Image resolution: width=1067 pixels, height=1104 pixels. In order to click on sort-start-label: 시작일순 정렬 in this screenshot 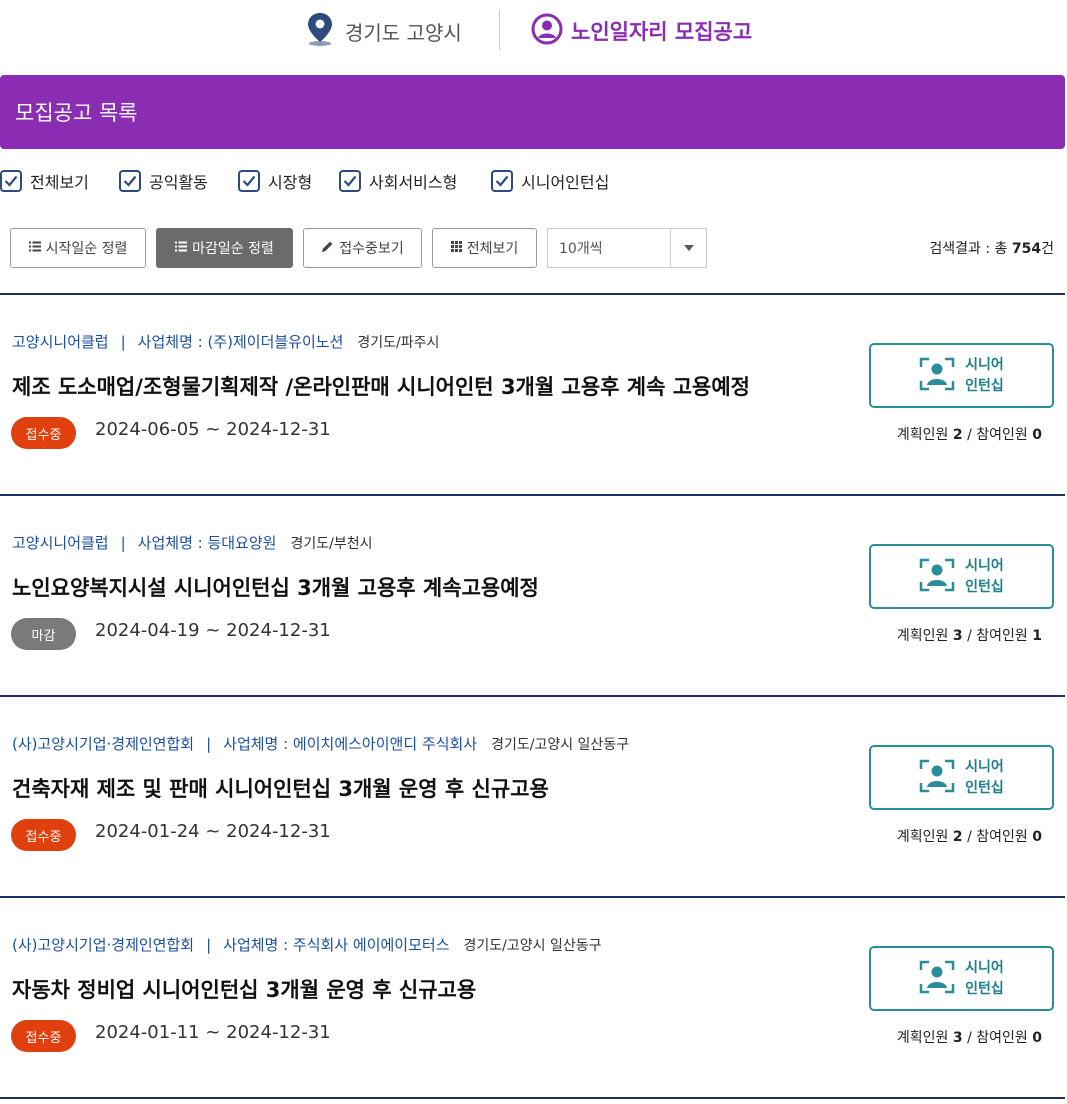, I will do `click(86, 249)`.